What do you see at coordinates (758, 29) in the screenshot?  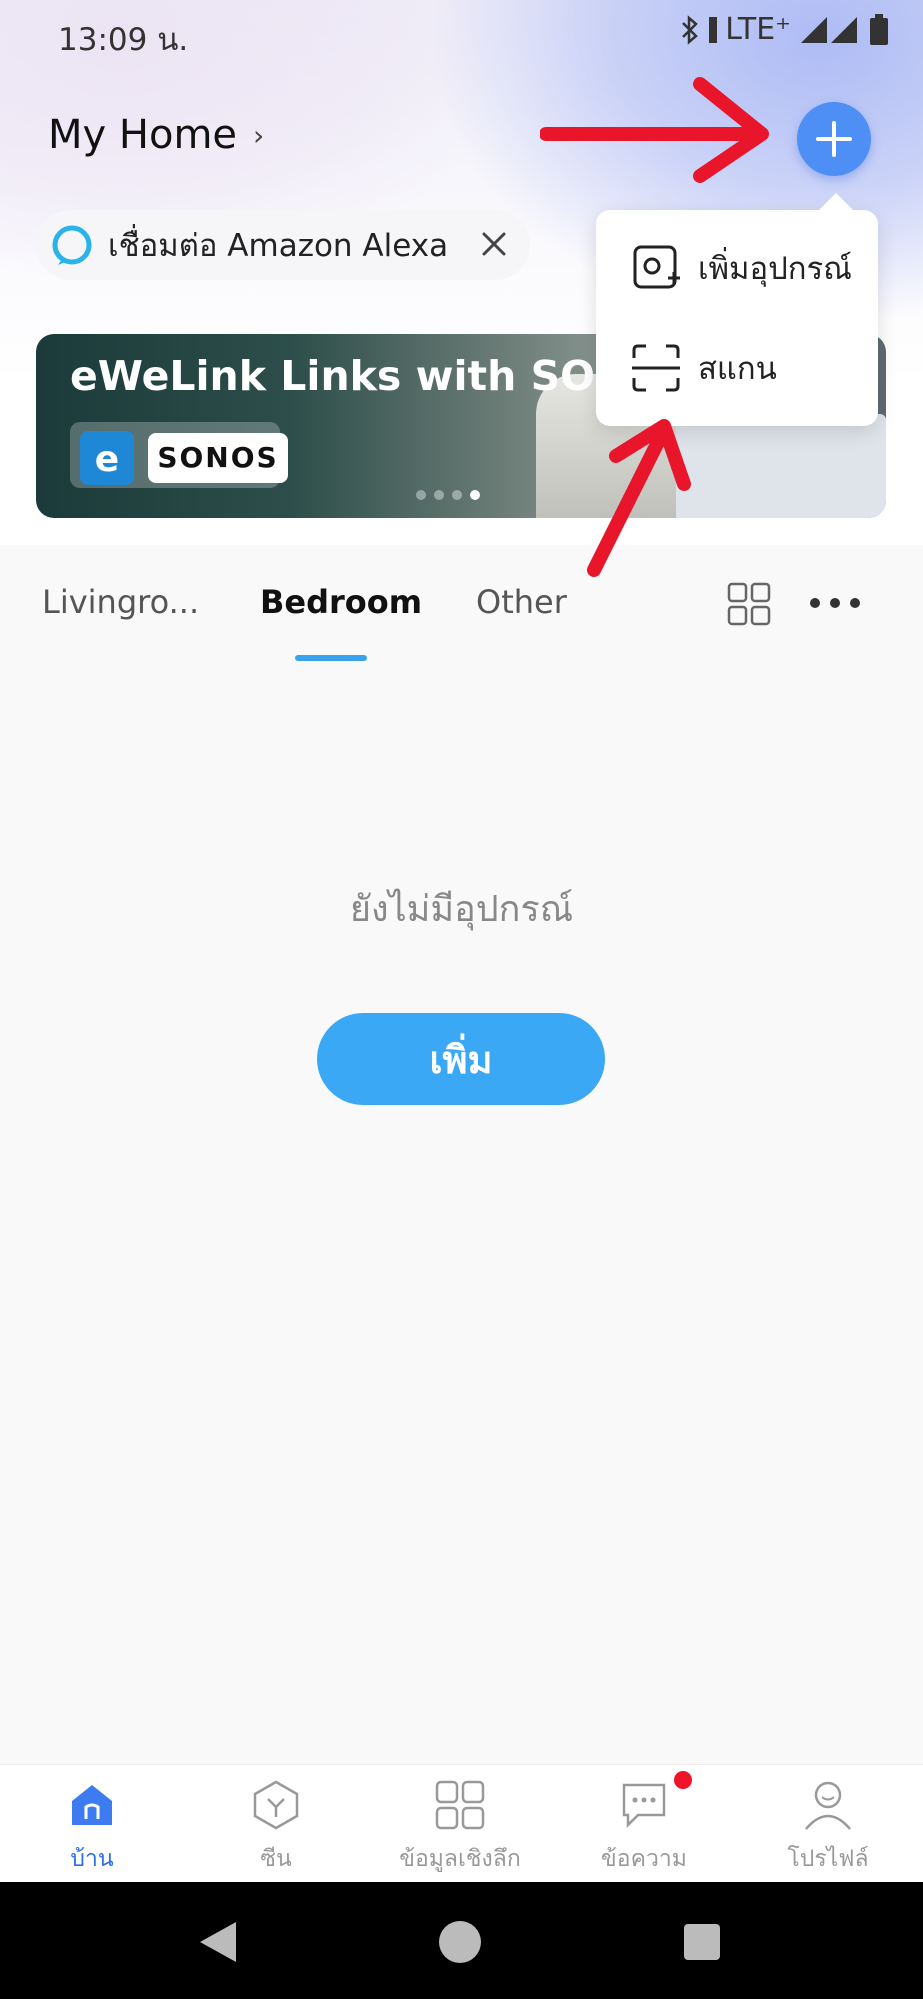 I see `network-type: LTE⁺` at bounding box center [758, 29].